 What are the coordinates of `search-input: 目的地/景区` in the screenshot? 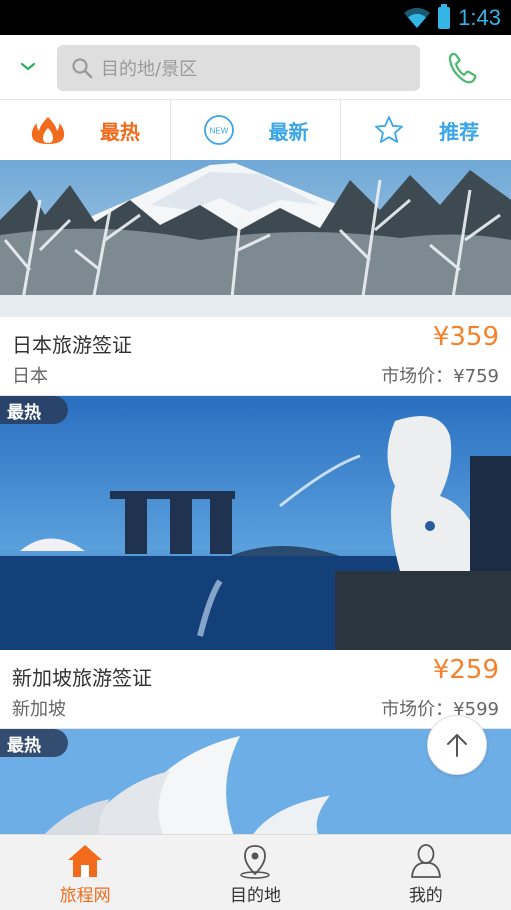 It's located at (238, 68).